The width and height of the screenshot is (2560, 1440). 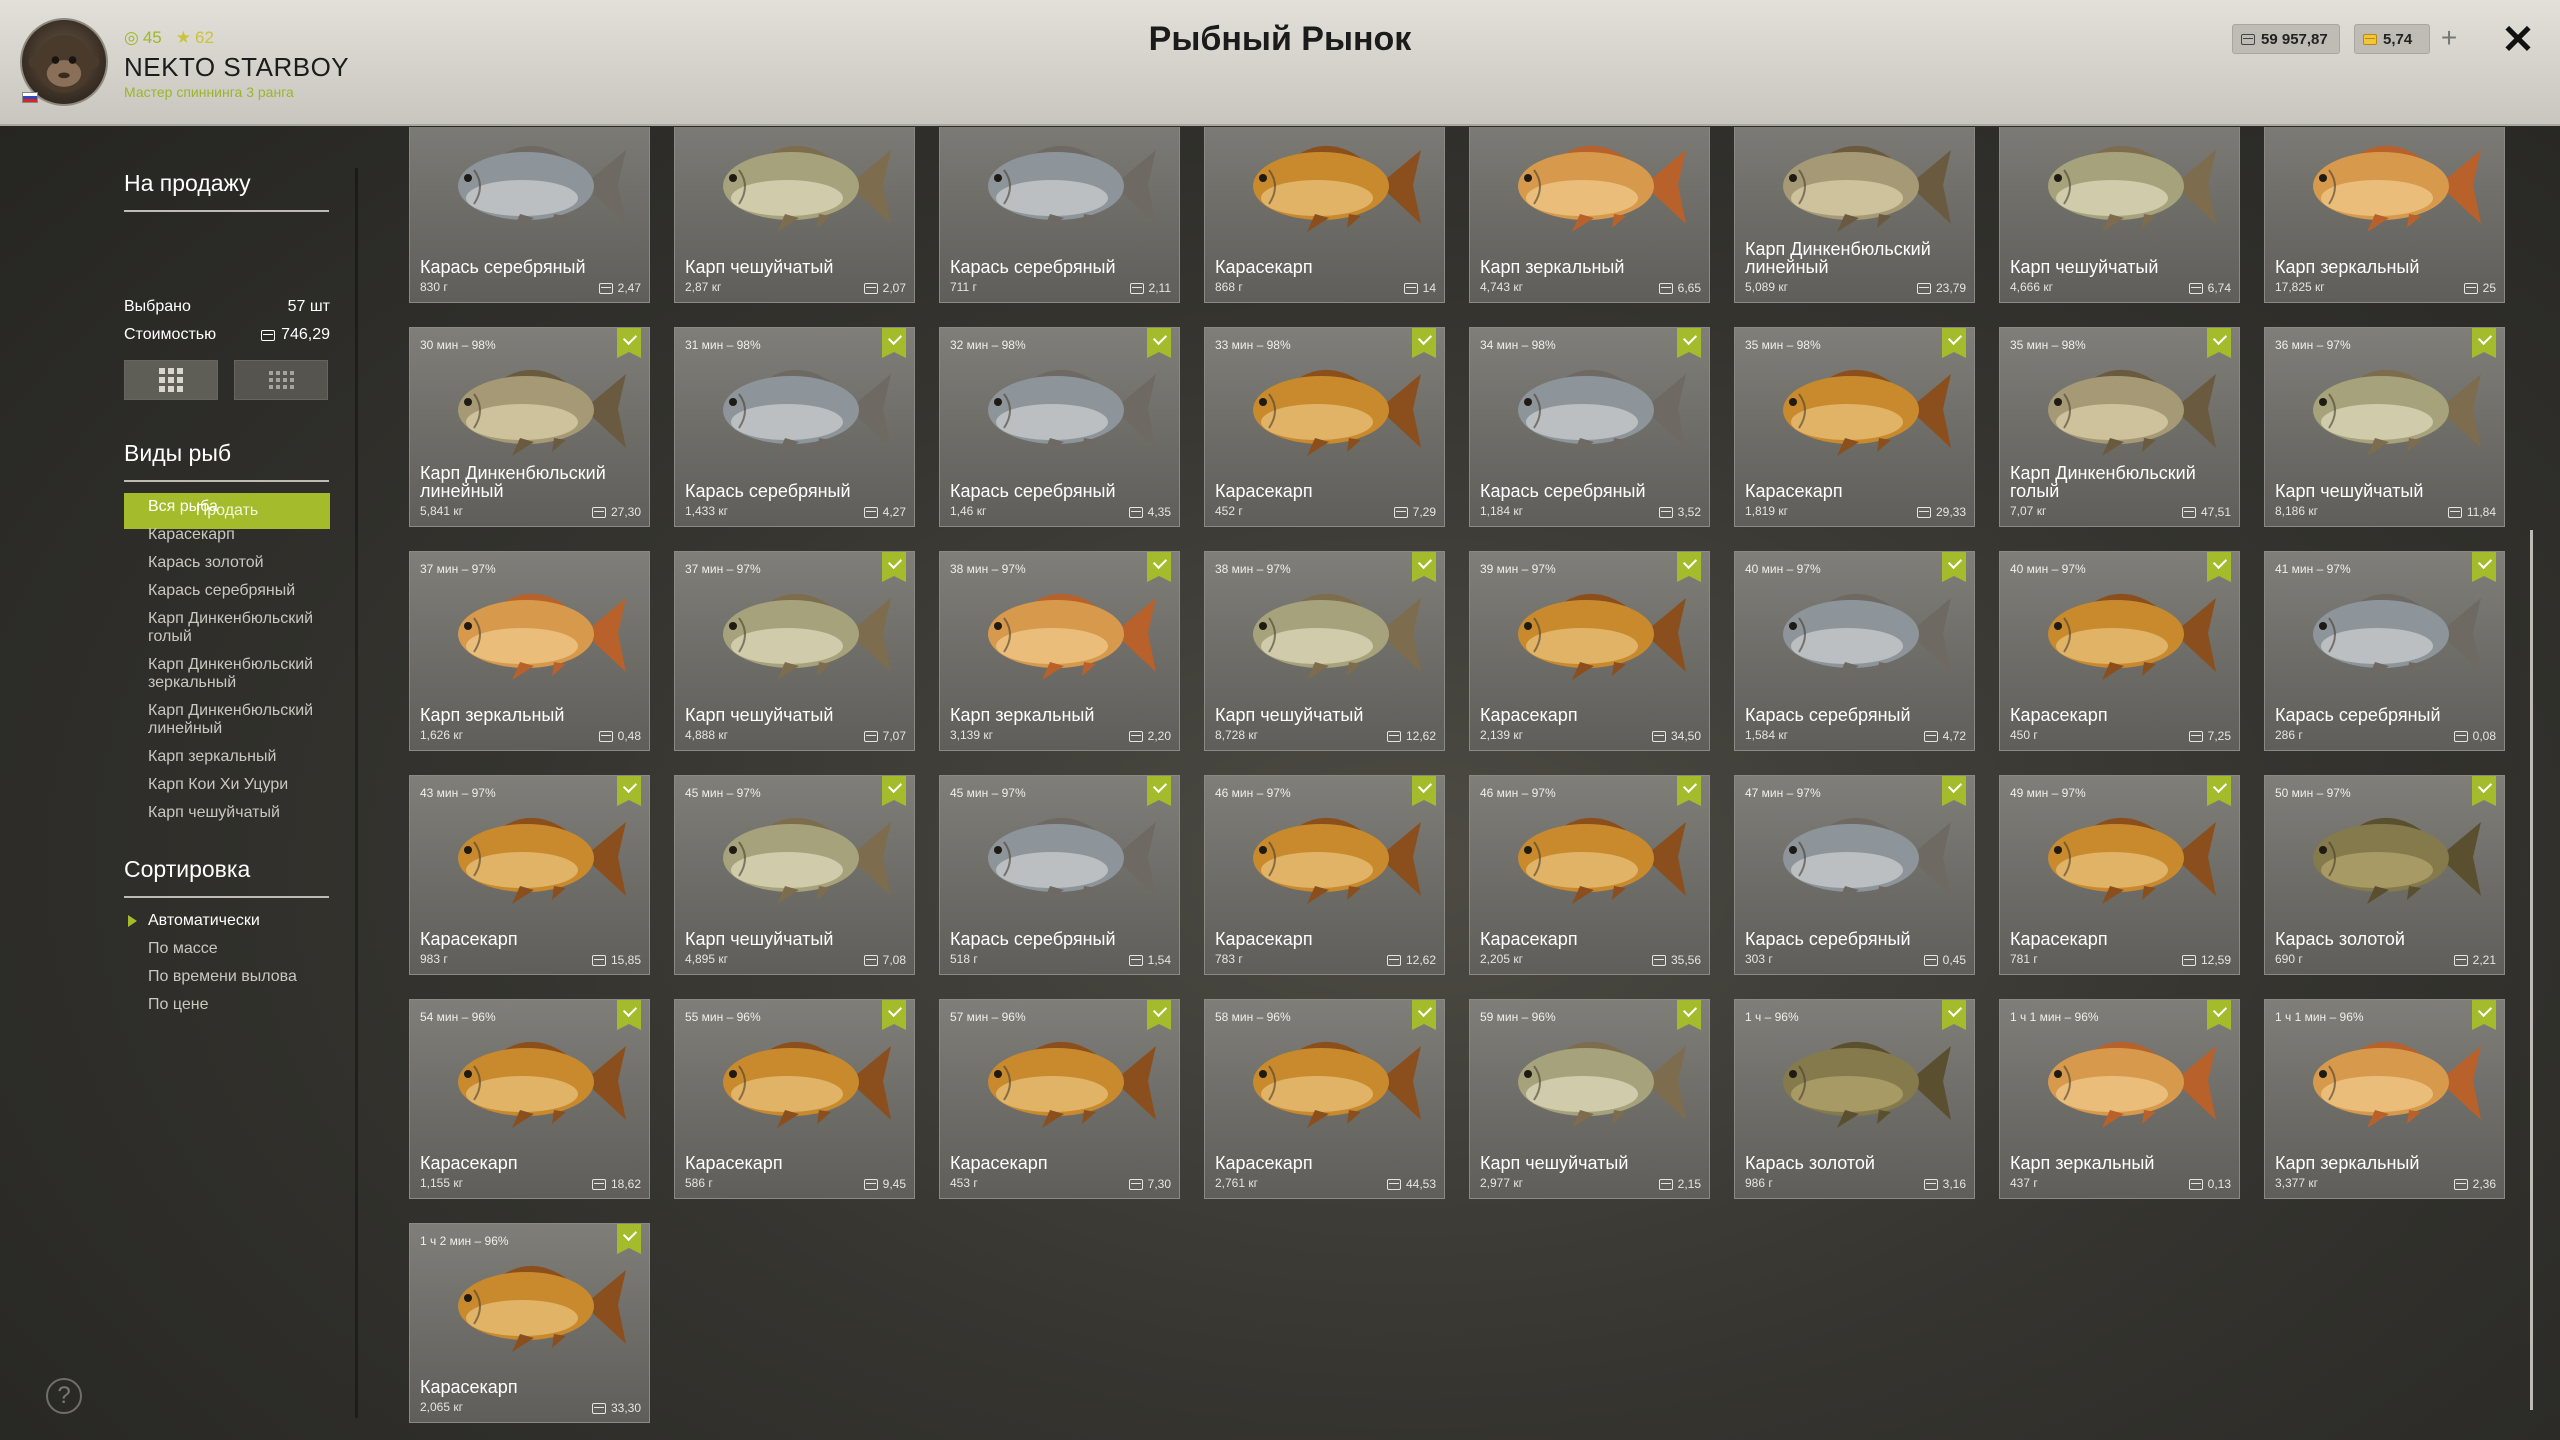 I want to click on fish-card: Карп зеркальный 17,825 кг 25, so click(x=2384, y=215).